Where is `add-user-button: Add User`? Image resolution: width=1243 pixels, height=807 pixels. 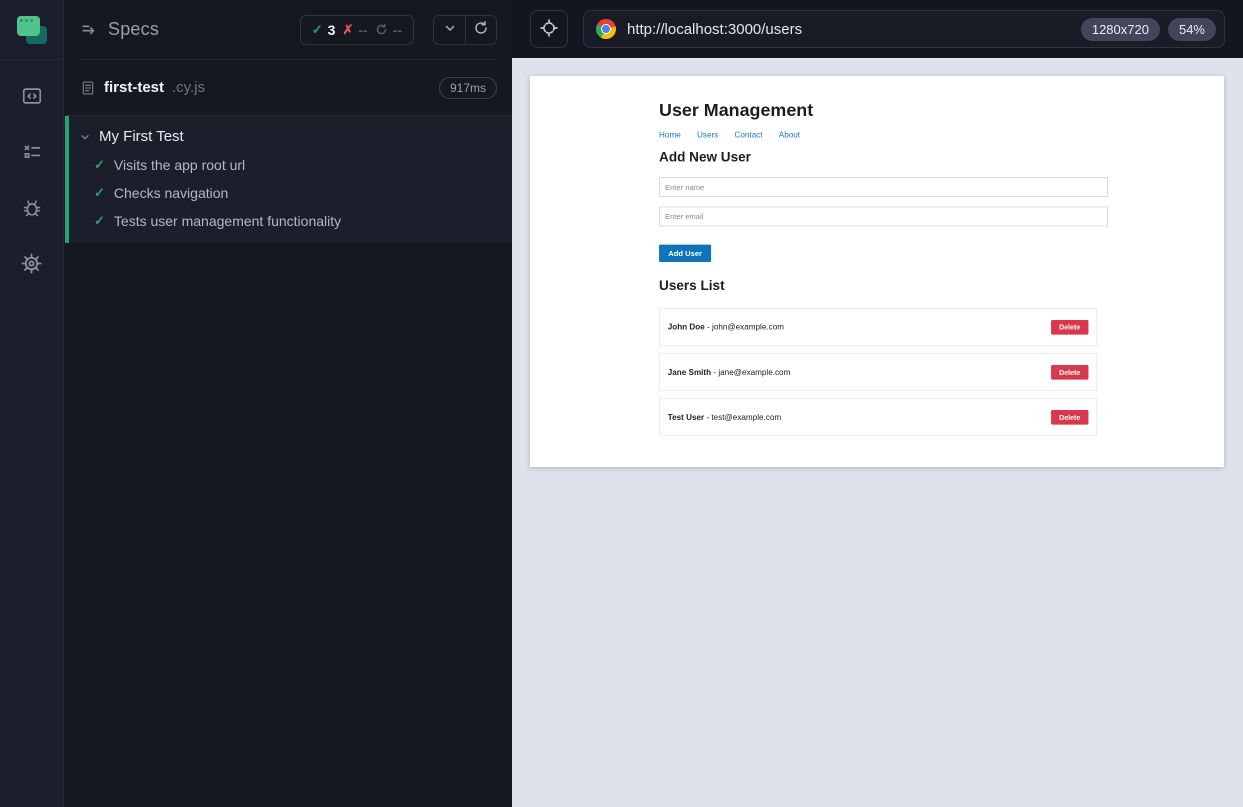 add-user-button: Add User is located at coordinates (685, 253).